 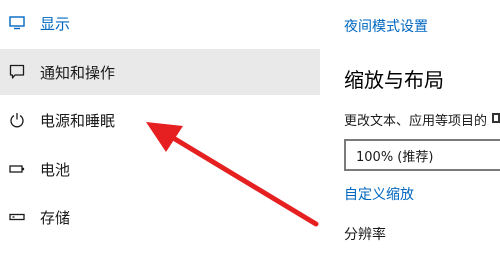 I want to click on scale-dropdown-value: 100% (推荐), so click(x=395, y=157).